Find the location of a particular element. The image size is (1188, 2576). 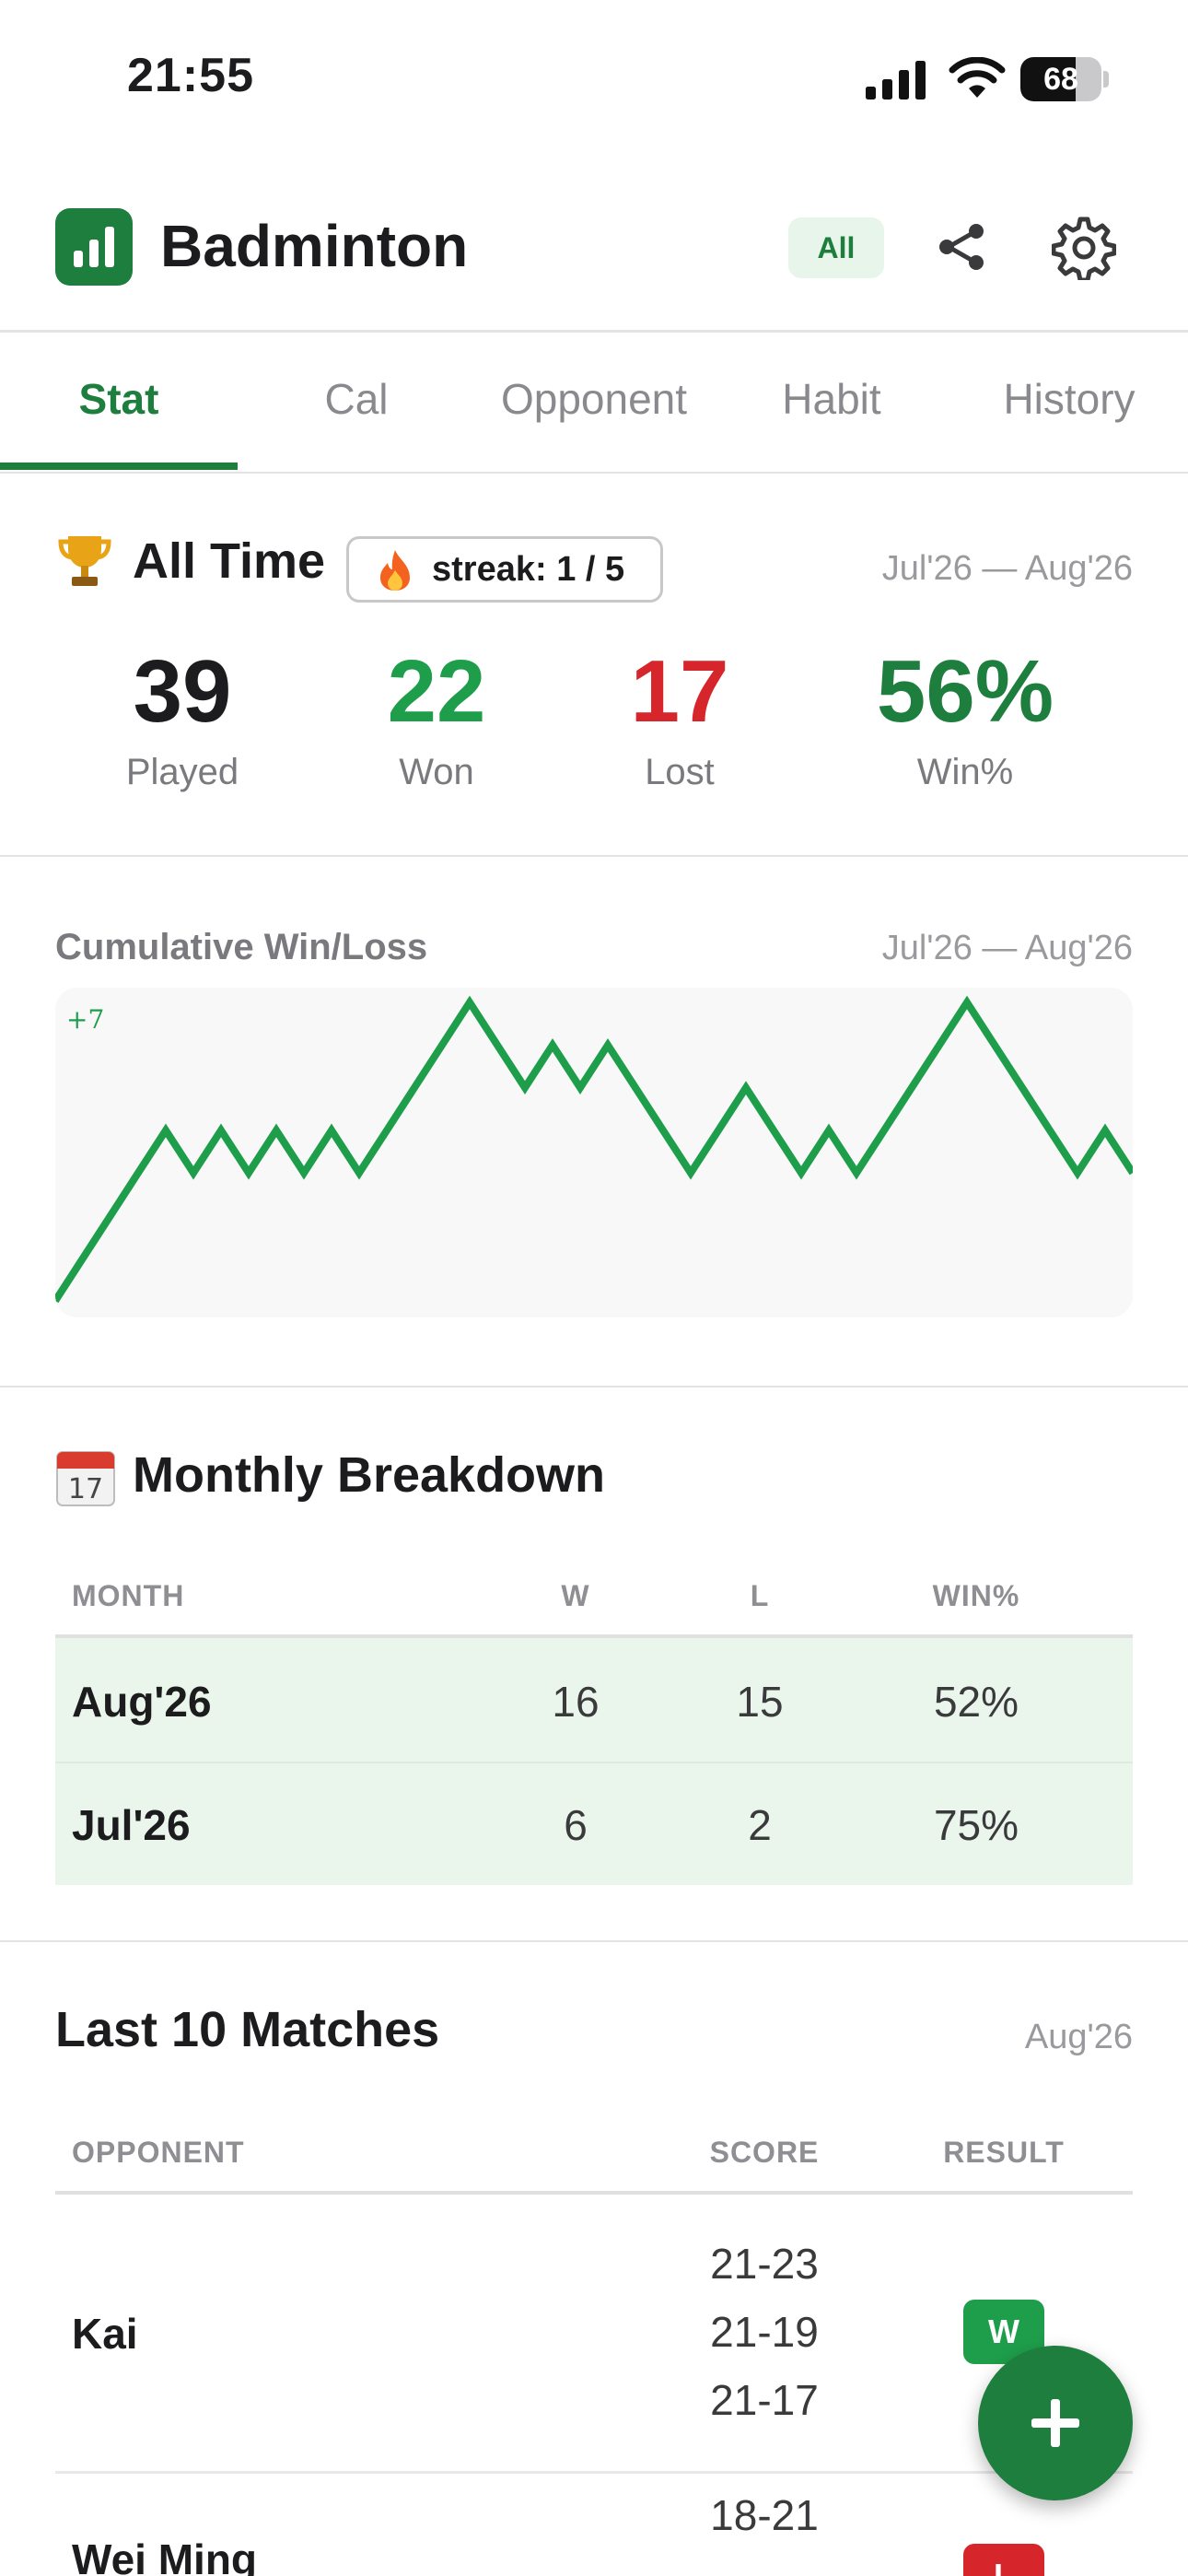

monthly-title: Monthly Breakdown is located at coordinates (369, 1475).